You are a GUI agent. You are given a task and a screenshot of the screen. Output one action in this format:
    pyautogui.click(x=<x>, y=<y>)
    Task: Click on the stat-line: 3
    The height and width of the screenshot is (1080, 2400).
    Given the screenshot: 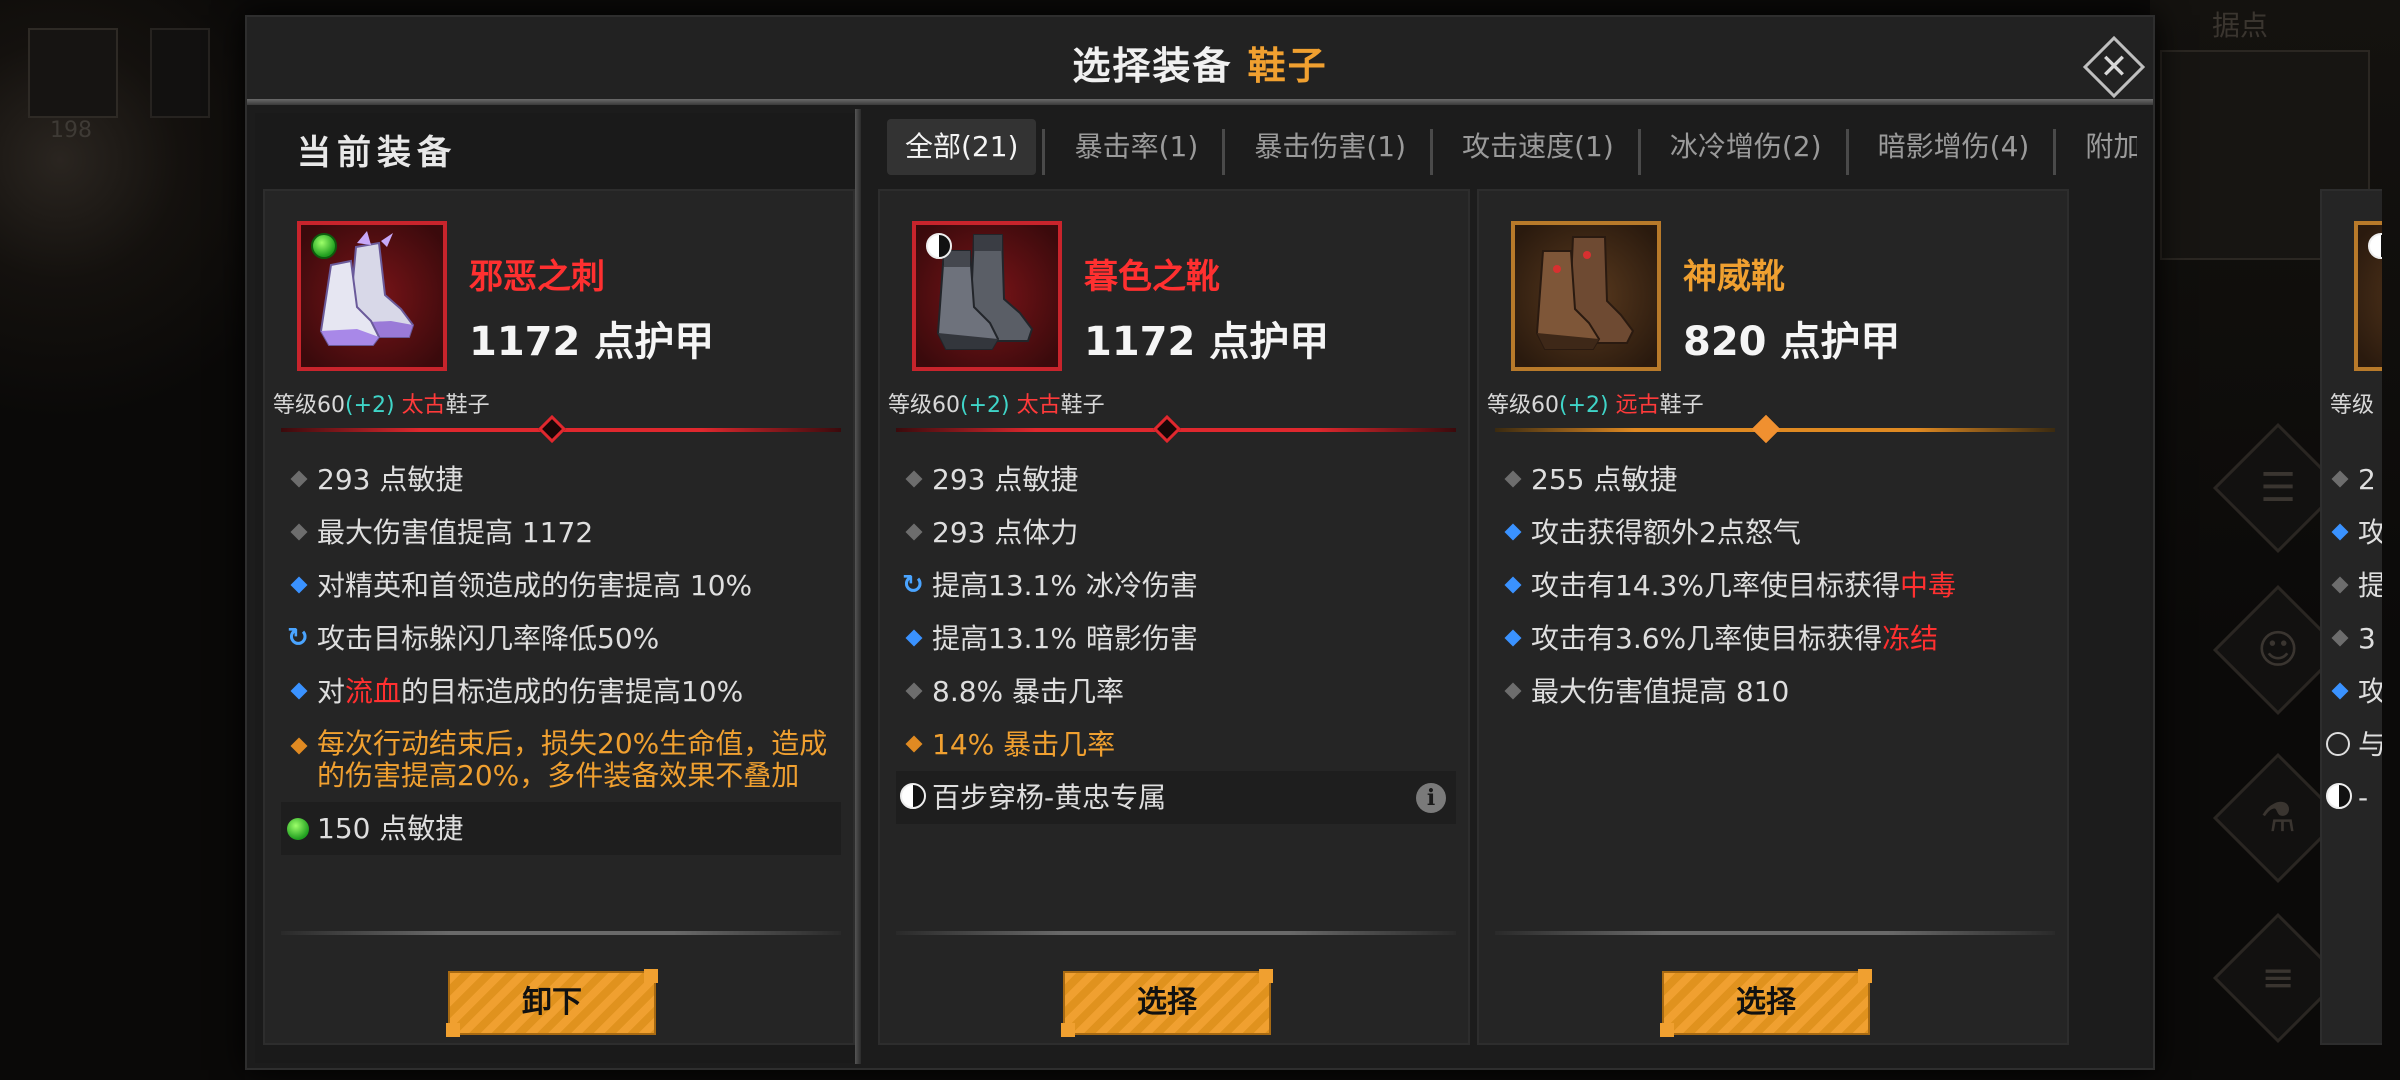 What is the action you would take?
    pyautogui.click(x=2352, y=638)
    